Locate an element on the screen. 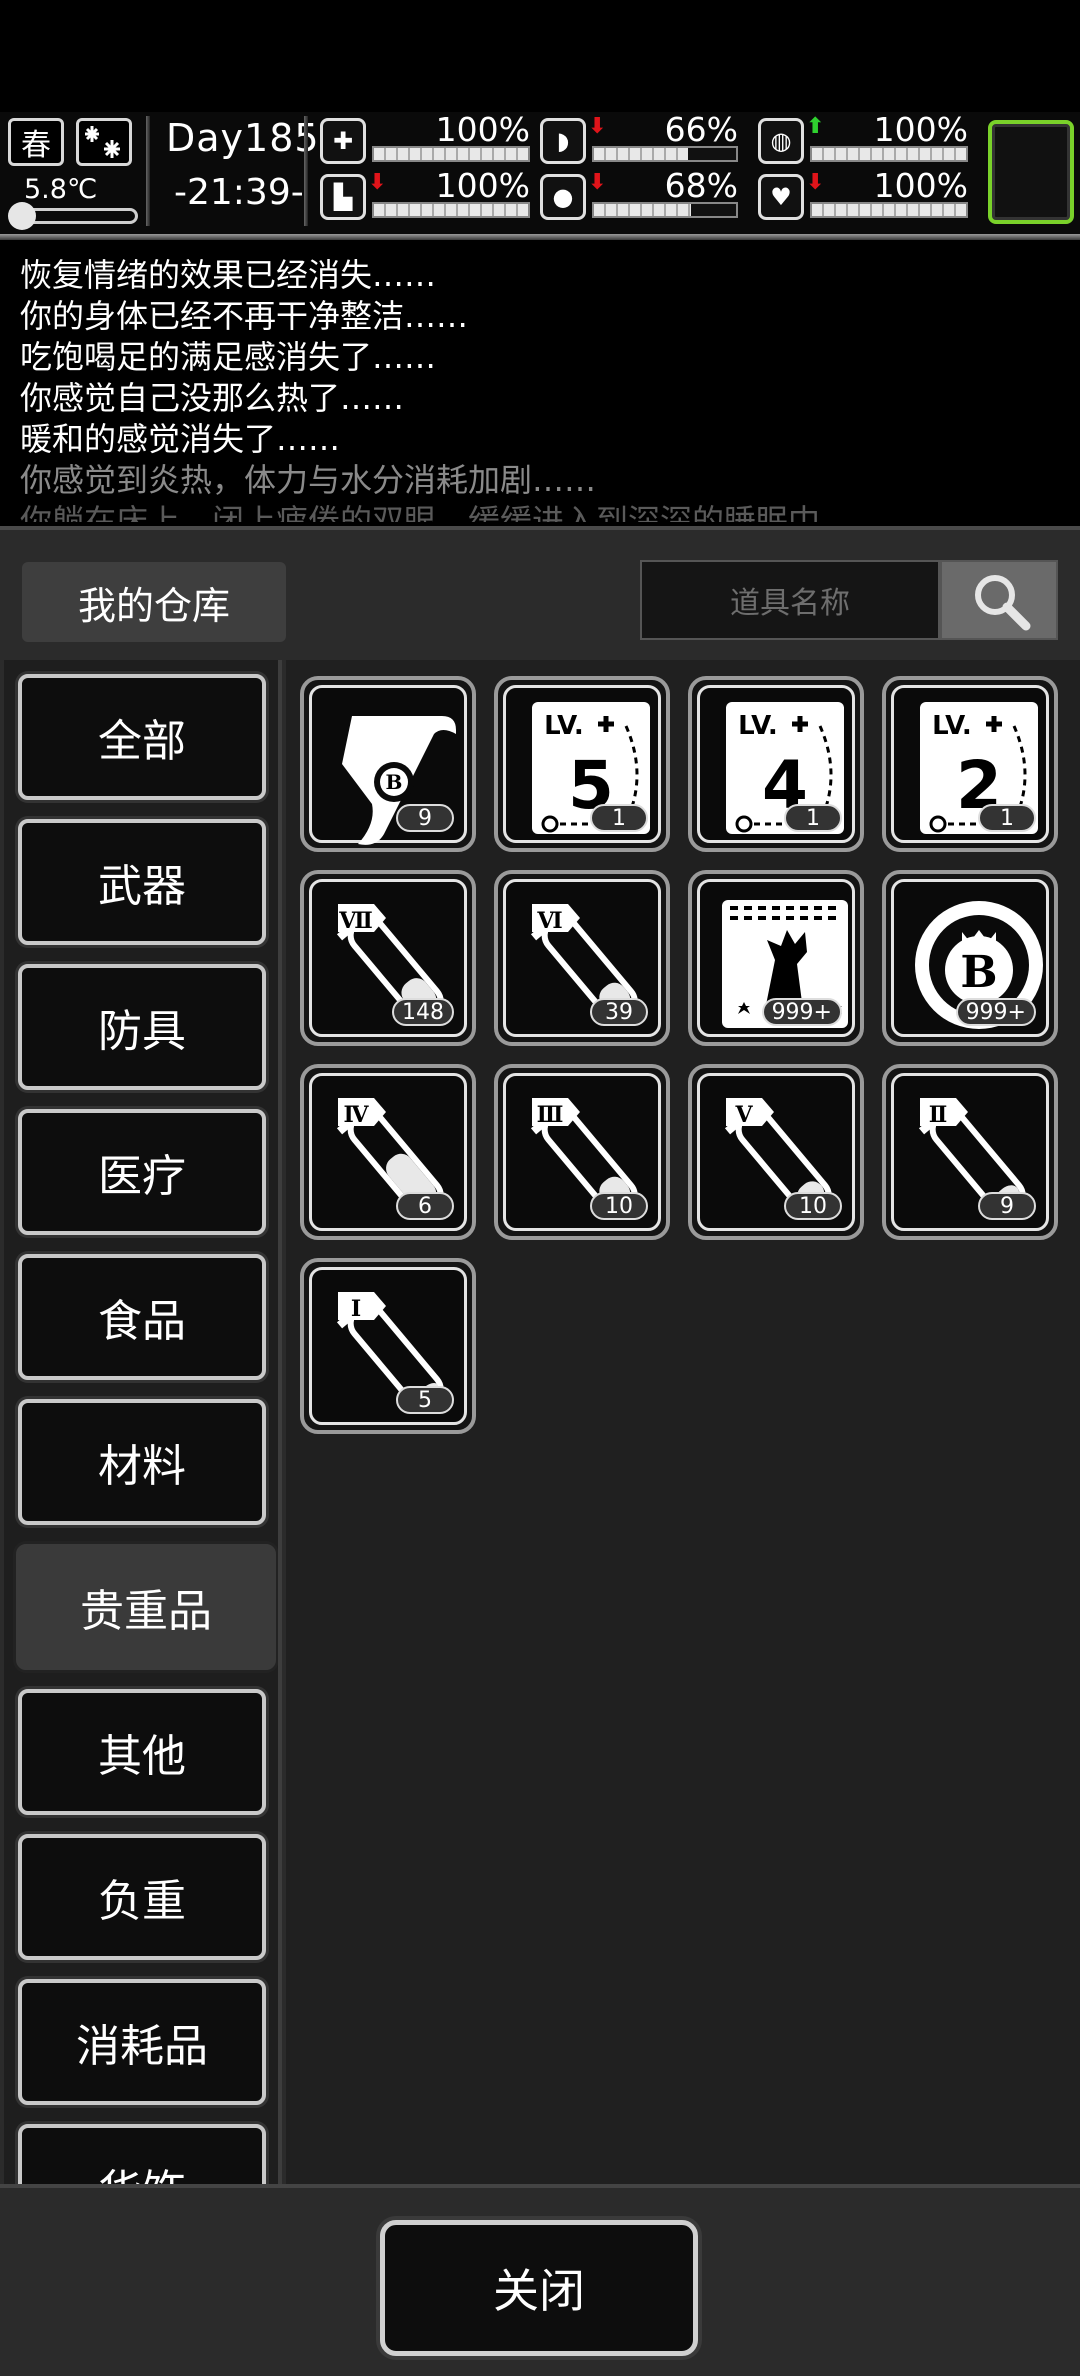 The image size is (1080, 2376). item-frame: B 999+ is located at coordinates (970, 958).